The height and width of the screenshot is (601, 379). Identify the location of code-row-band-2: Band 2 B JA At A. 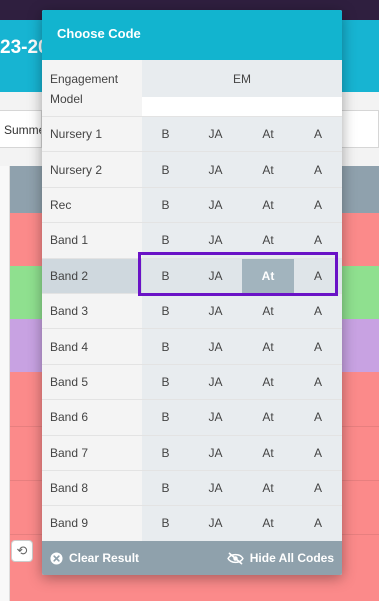
(192, 275).